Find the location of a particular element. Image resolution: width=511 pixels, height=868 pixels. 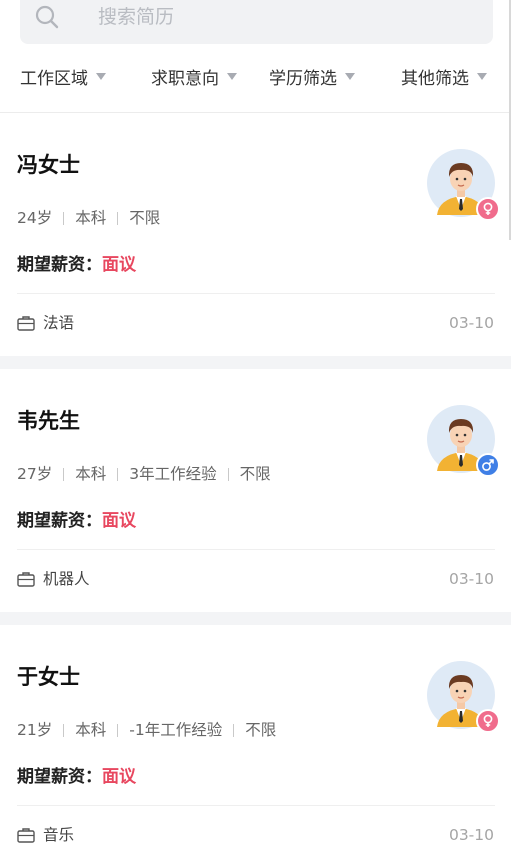

candidate-meta: 24岁 本科 不限 is located at coordinates (88, 218).